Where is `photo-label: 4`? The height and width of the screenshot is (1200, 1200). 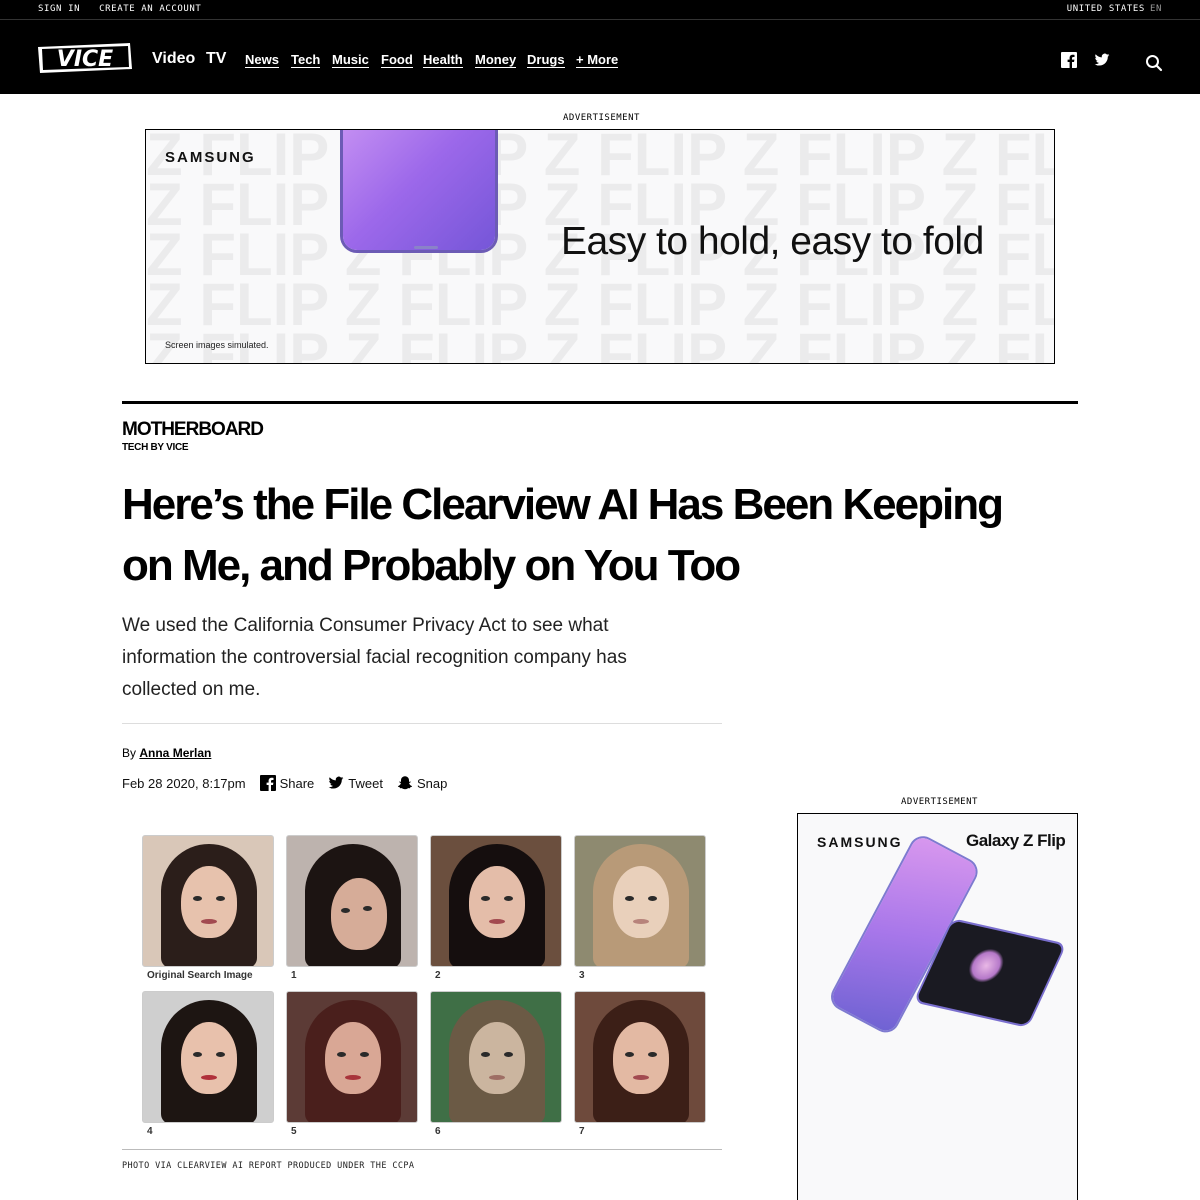 photo-label: 4 is located at coordinates (150, 1131).